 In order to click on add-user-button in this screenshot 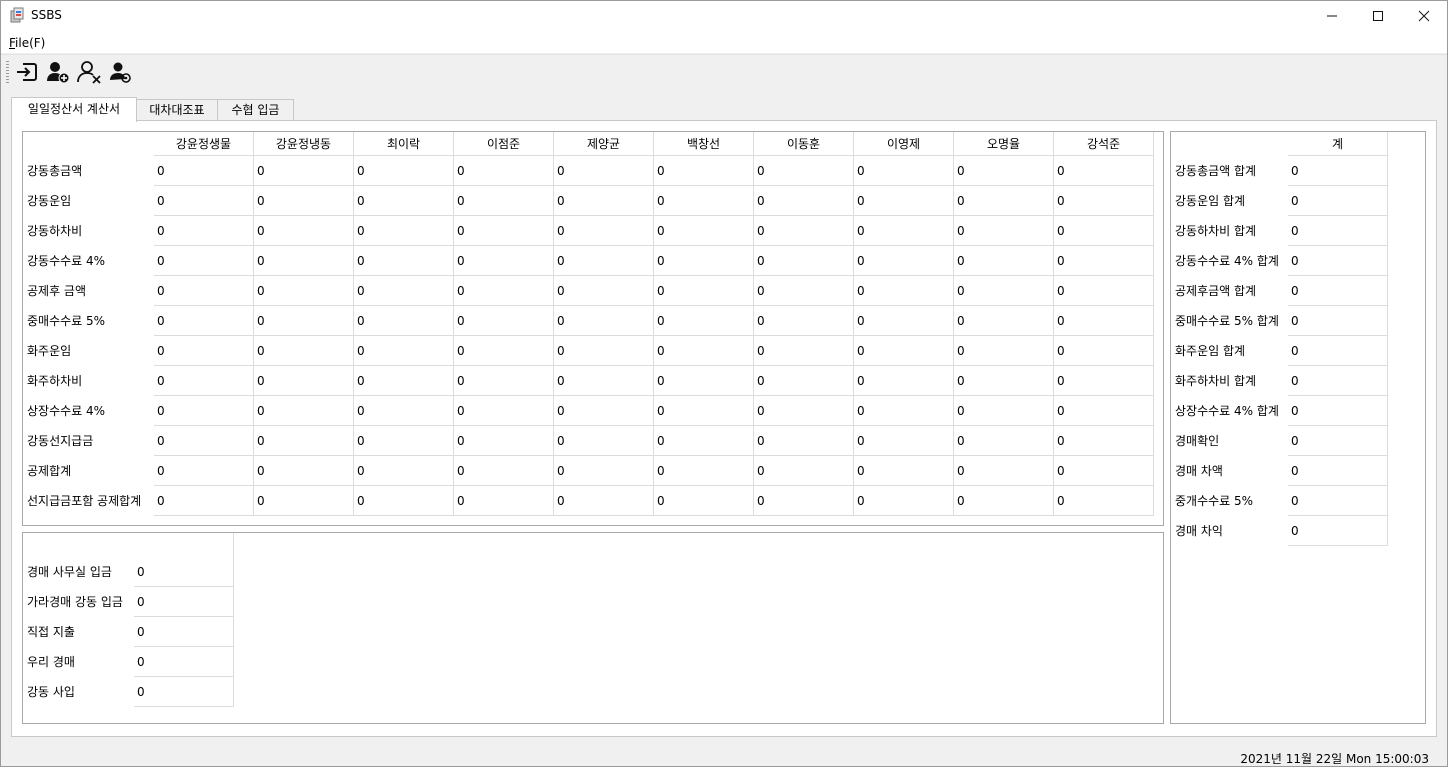, I will do `click(58, 72)`.